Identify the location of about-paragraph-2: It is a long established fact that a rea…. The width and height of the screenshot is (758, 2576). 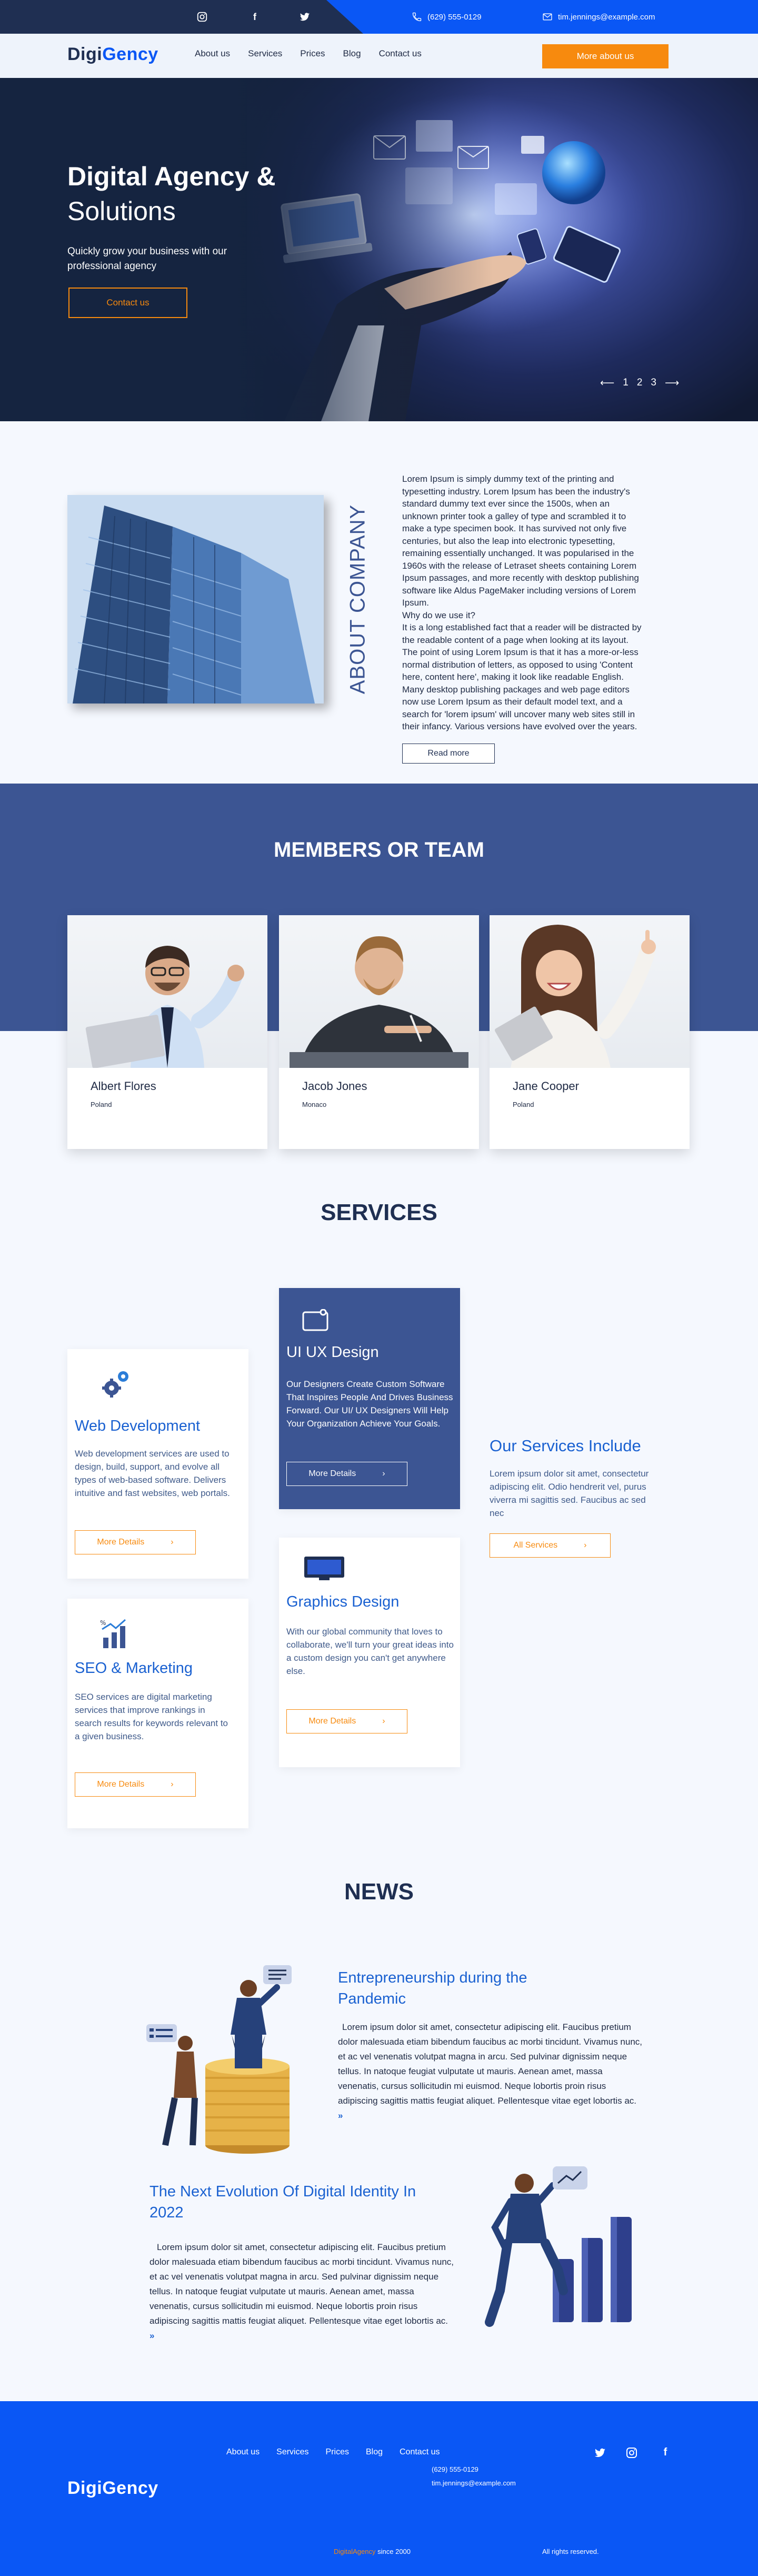
(522, 676).